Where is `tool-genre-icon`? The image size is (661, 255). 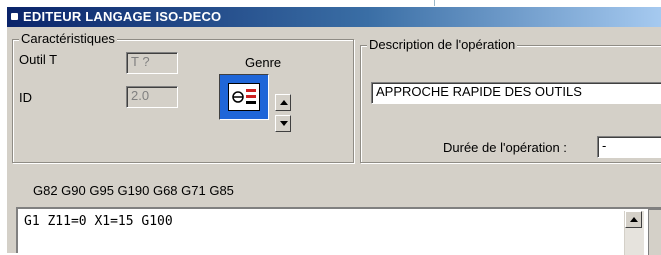 tool-genre-icon is located at coordinates (244, 97).